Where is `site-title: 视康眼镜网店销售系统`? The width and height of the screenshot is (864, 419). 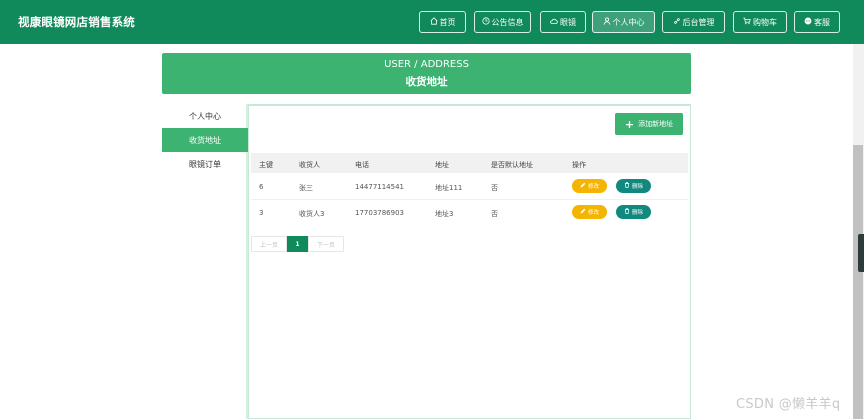
site-title: 视康眼镜网店销售系统 is located at coordinates (76, 22).